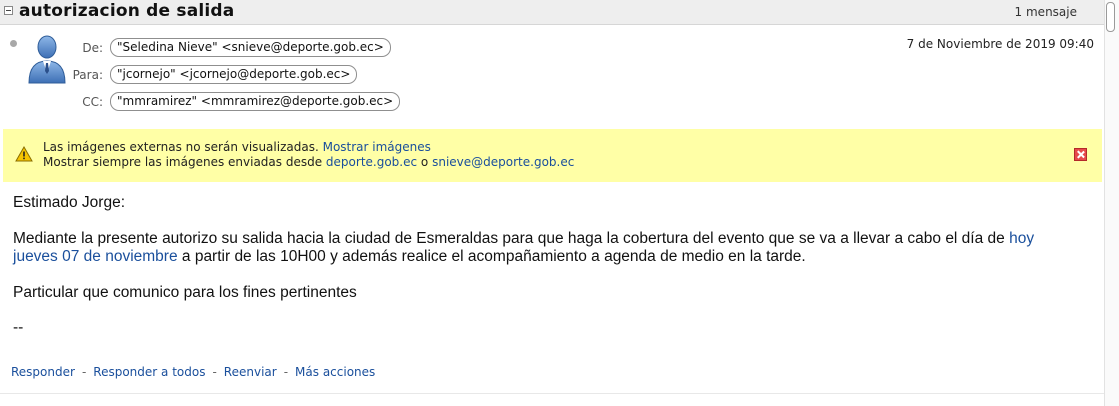 The height and width of the screenshot is (406, 1119). I want to click on date-link-hoy: hoy, so click(1021, 238).